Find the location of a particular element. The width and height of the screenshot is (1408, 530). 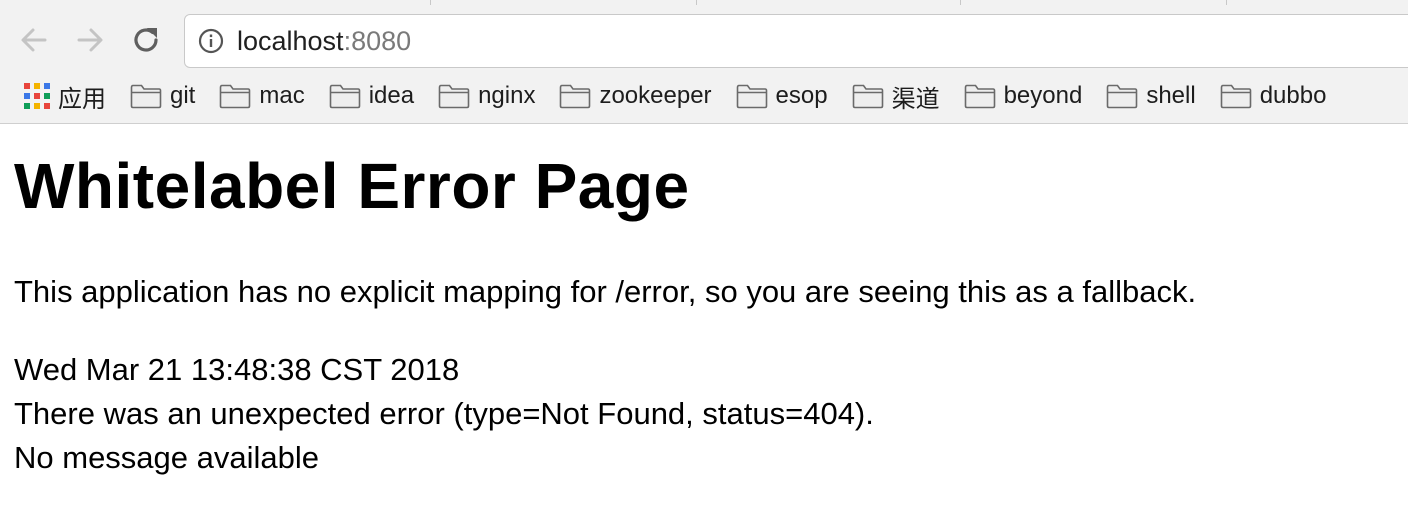

bookmark-label: mac is located at coordinates (282, 95).